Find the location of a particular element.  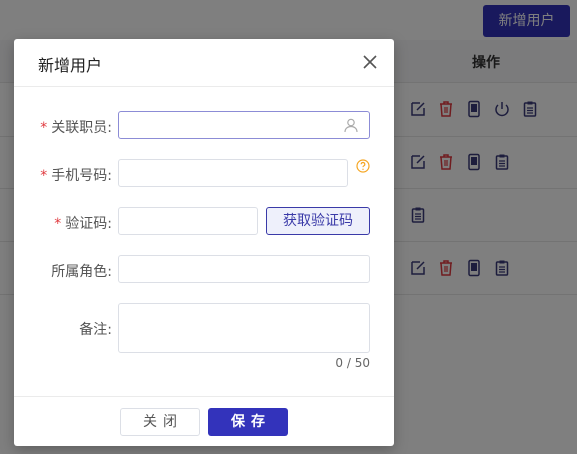

get-code-button: 获取验证码 is located at coordinates (318, 221).